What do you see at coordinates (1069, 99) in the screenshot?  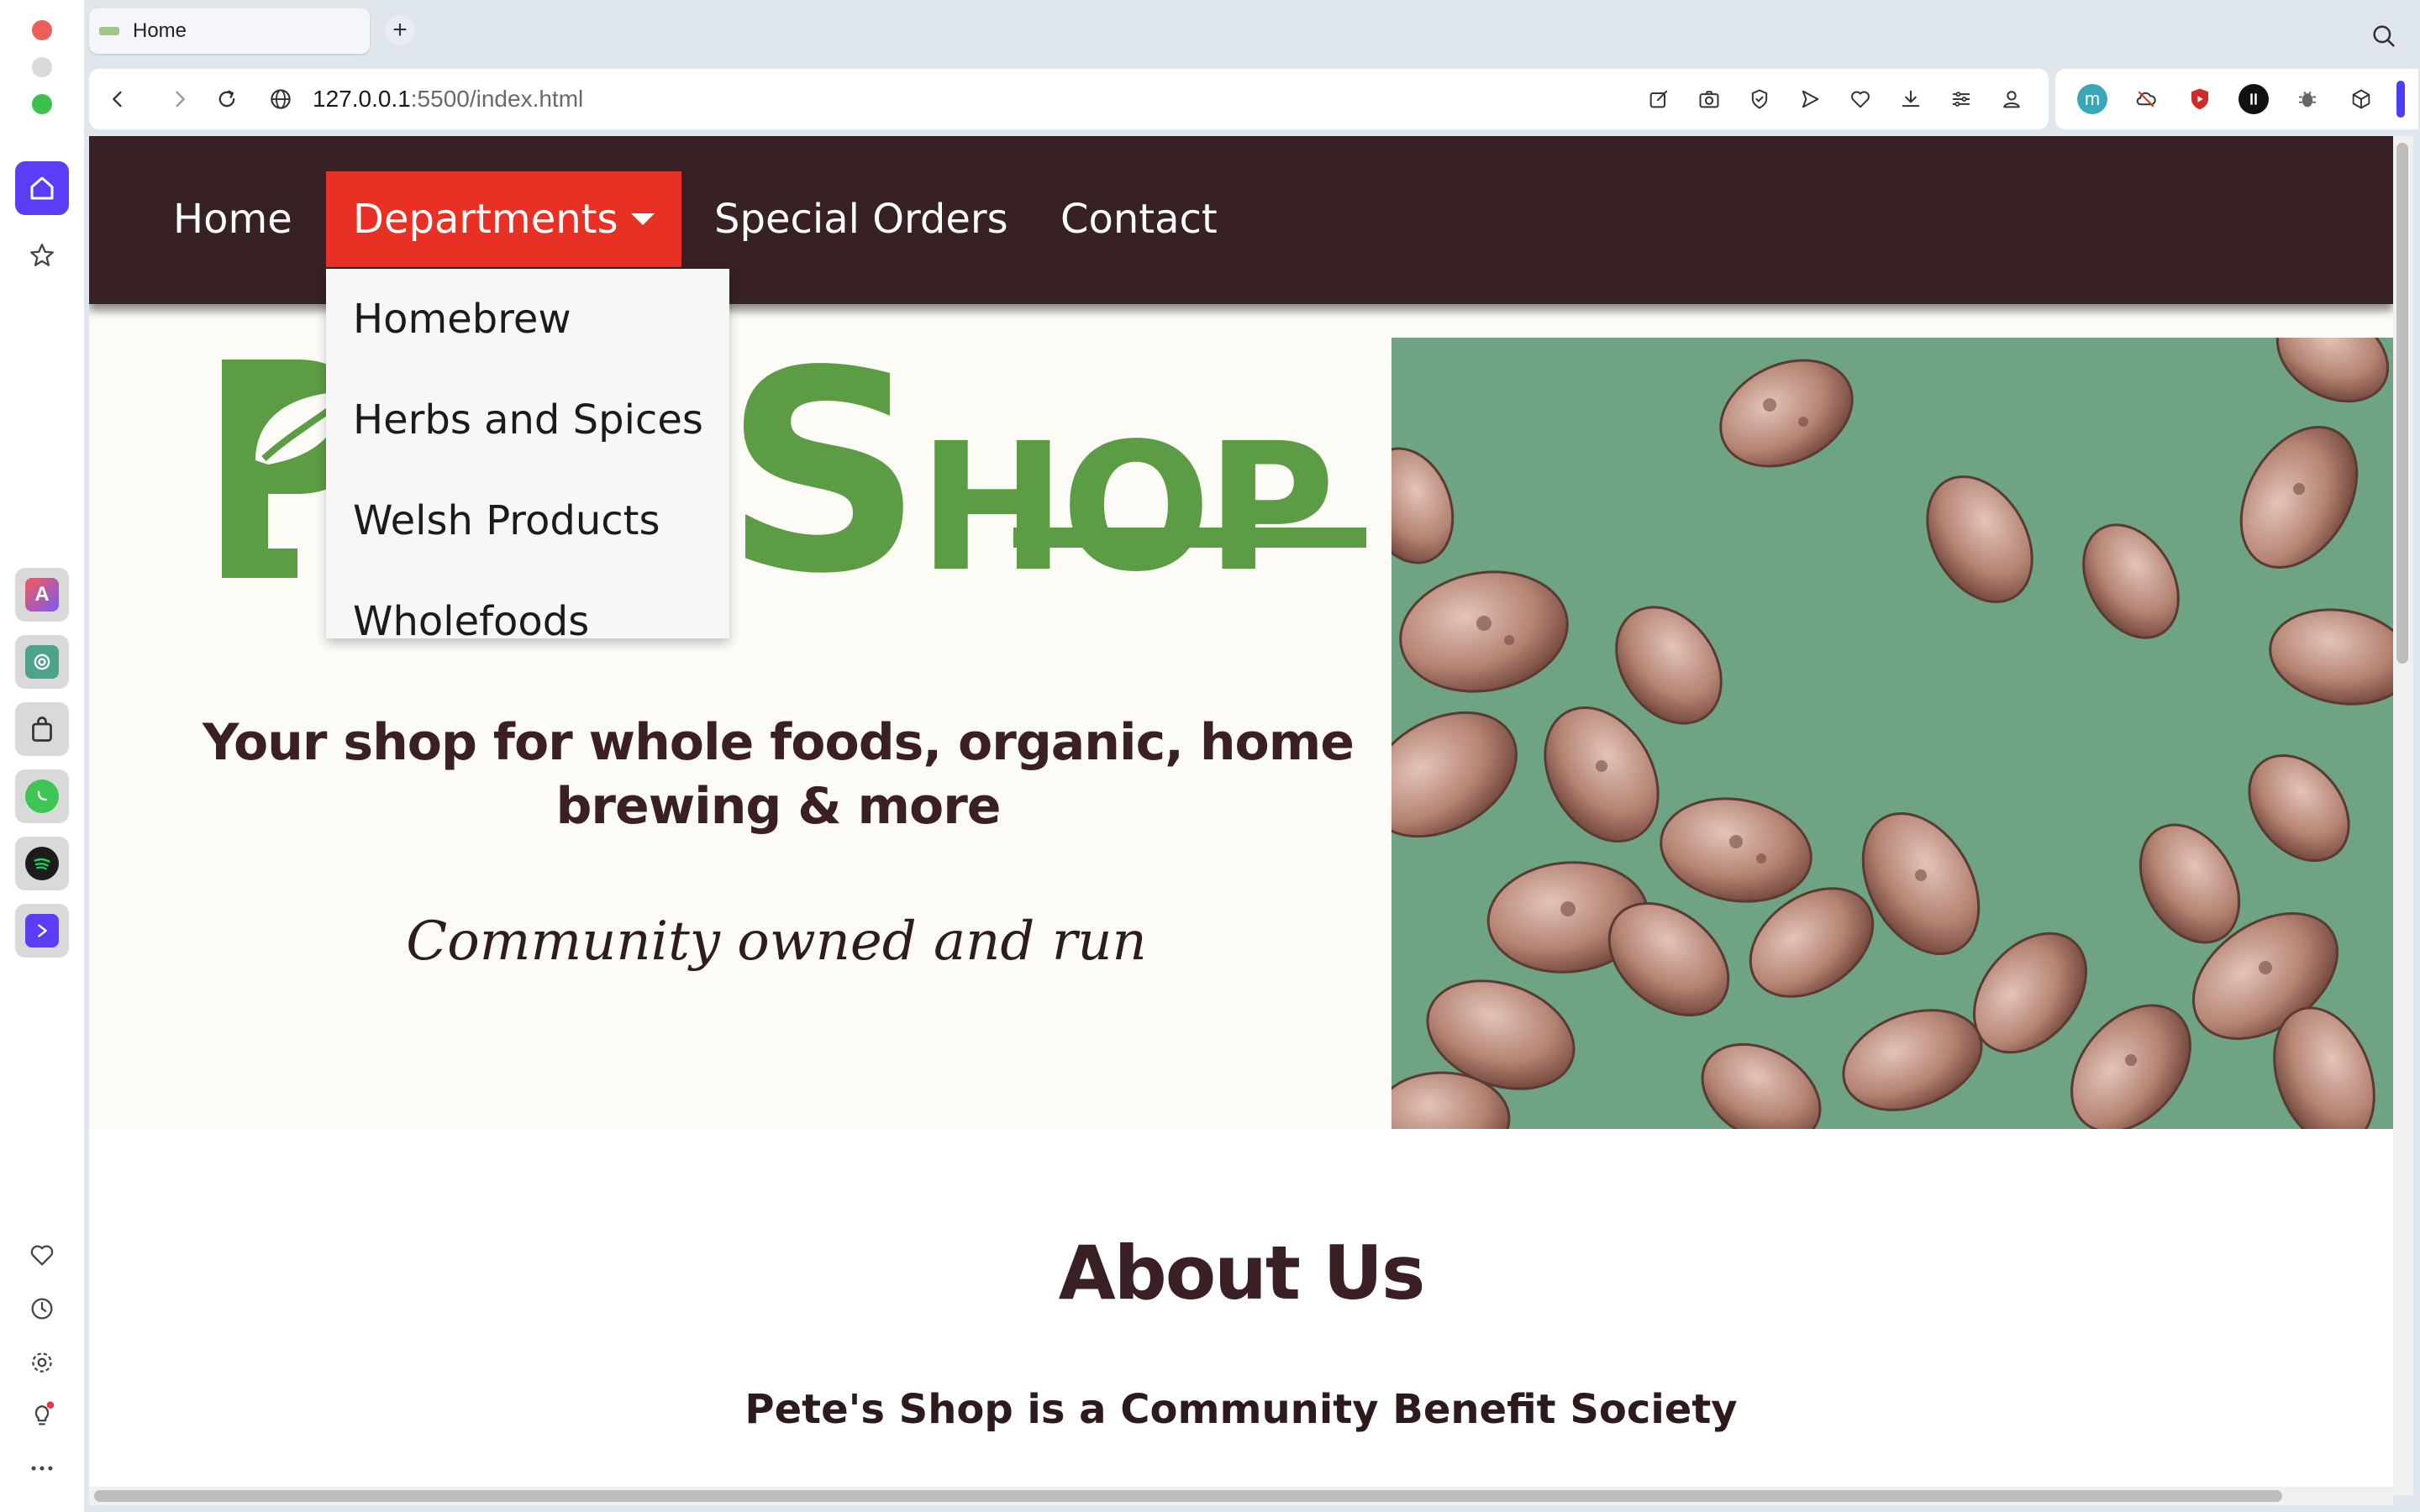 I see `address-bar: 127.0.0.1:5500/index.html` at bounding box center [1069, 99].